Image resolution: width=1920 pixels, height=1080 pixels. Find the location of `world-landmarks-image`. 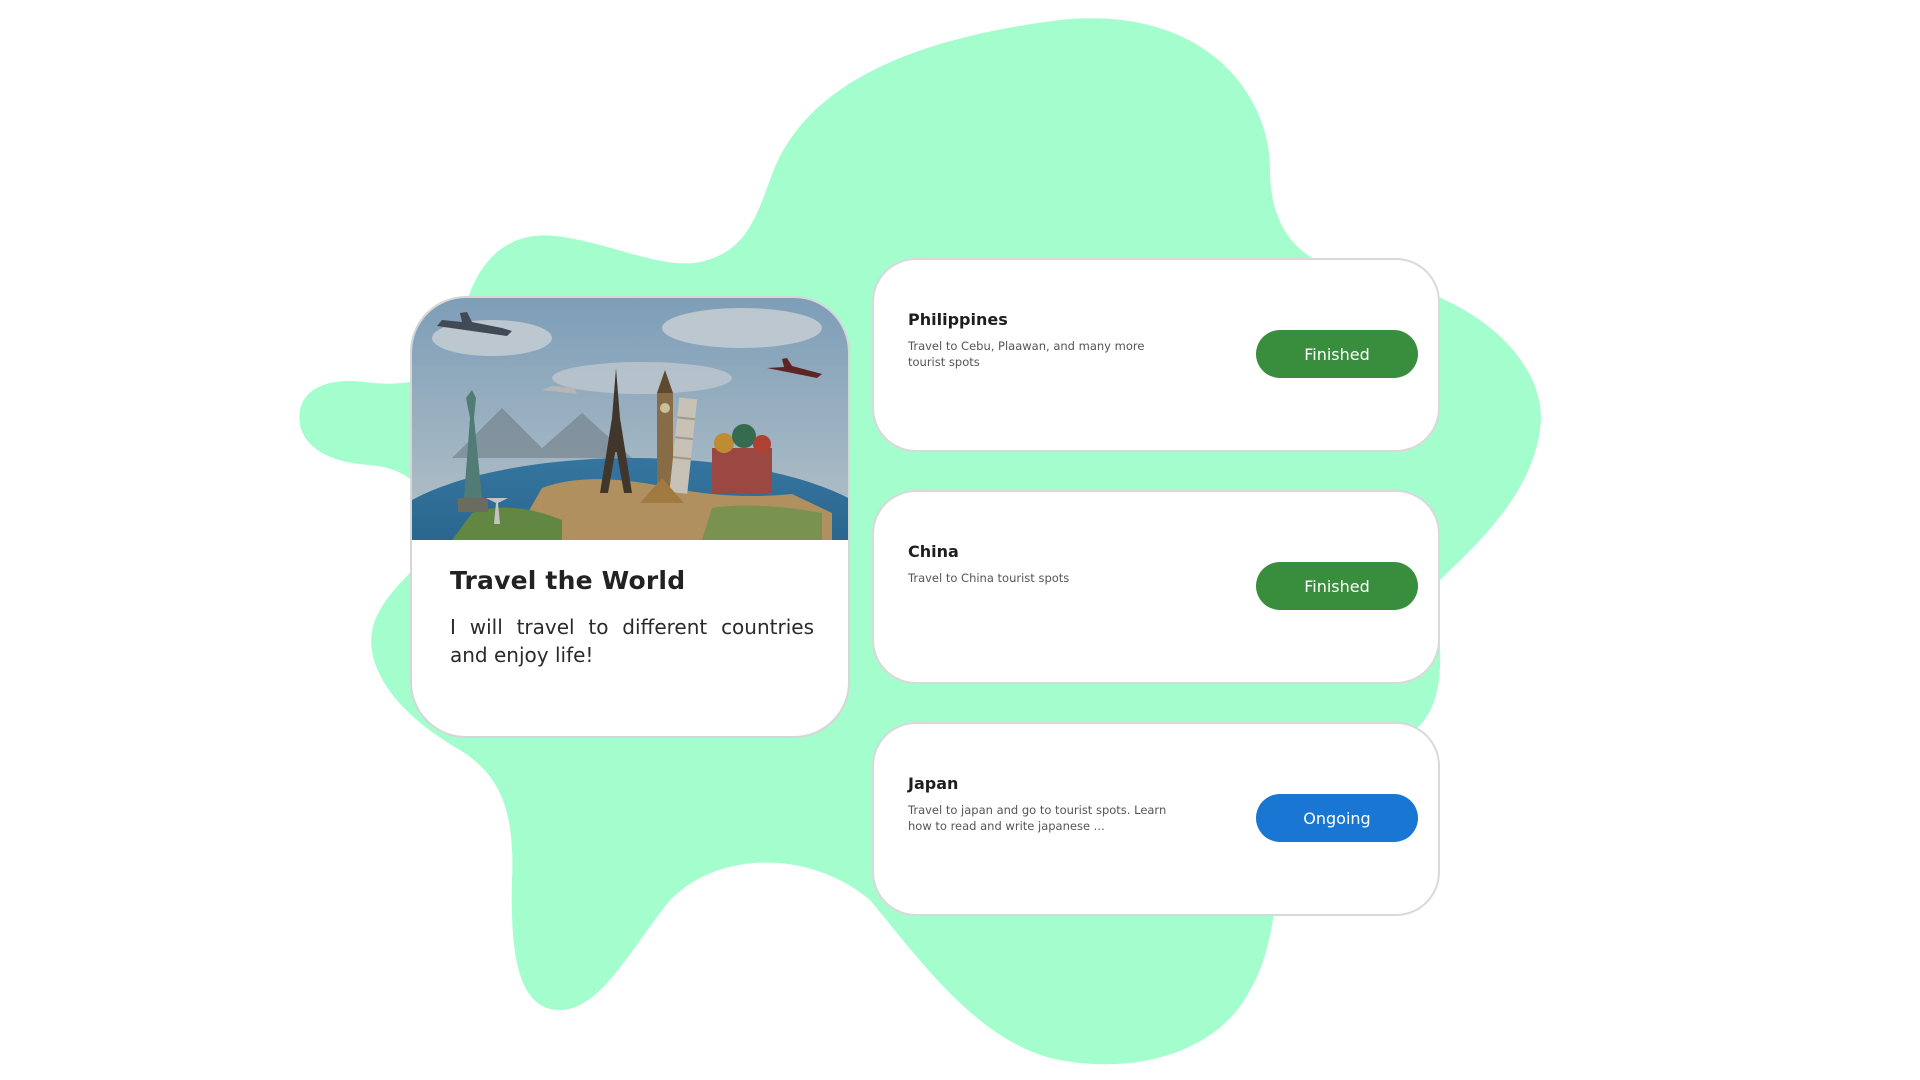

world-landmarks-image is located at coordinates (630, 419).